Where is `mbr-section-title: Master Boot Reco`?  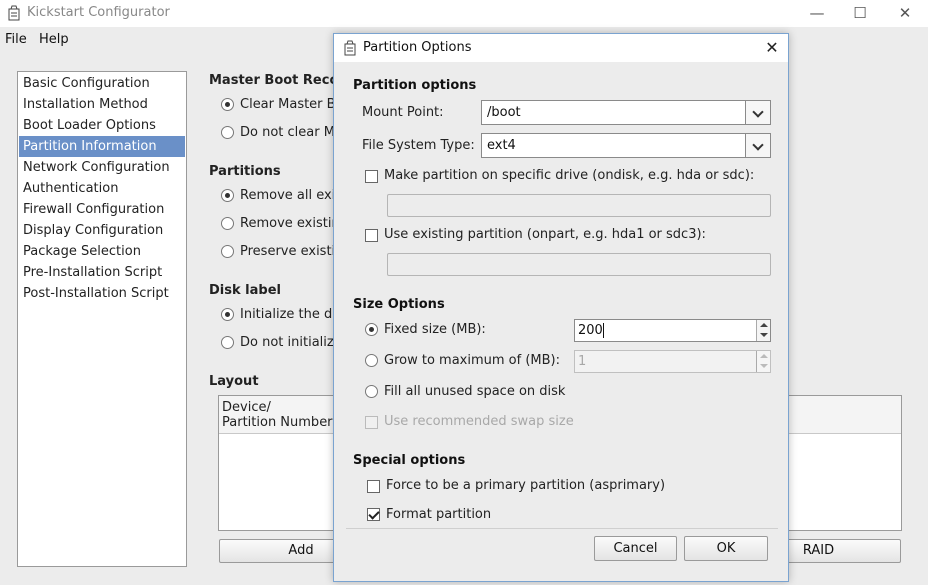 mbr-section-title: Master Boot Reco is located at coordinates (274, 80).